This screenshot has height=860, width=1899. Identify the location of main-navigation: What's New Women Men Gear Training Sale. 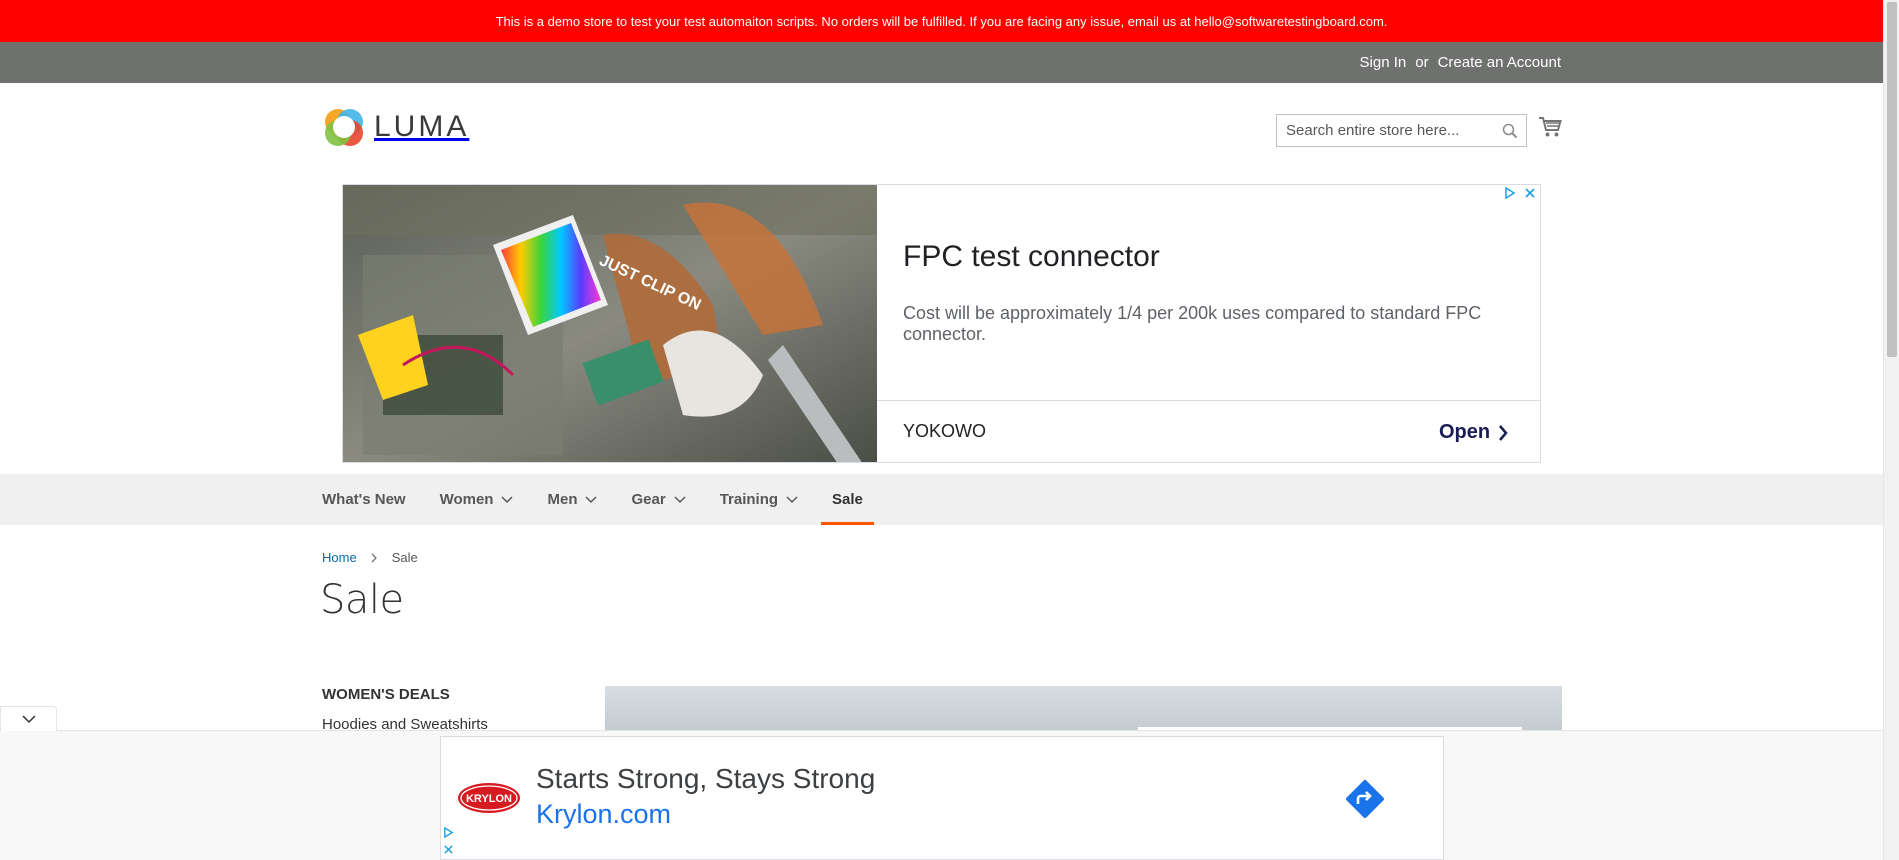
(941, 499).